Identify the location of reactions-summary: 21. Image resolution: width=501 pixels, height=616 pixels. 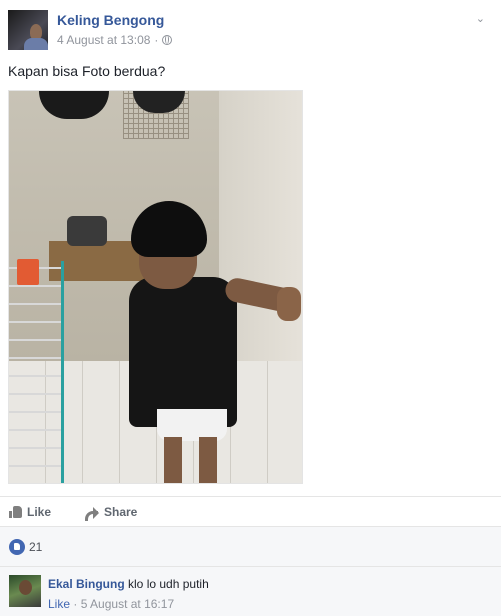
(250, 547).